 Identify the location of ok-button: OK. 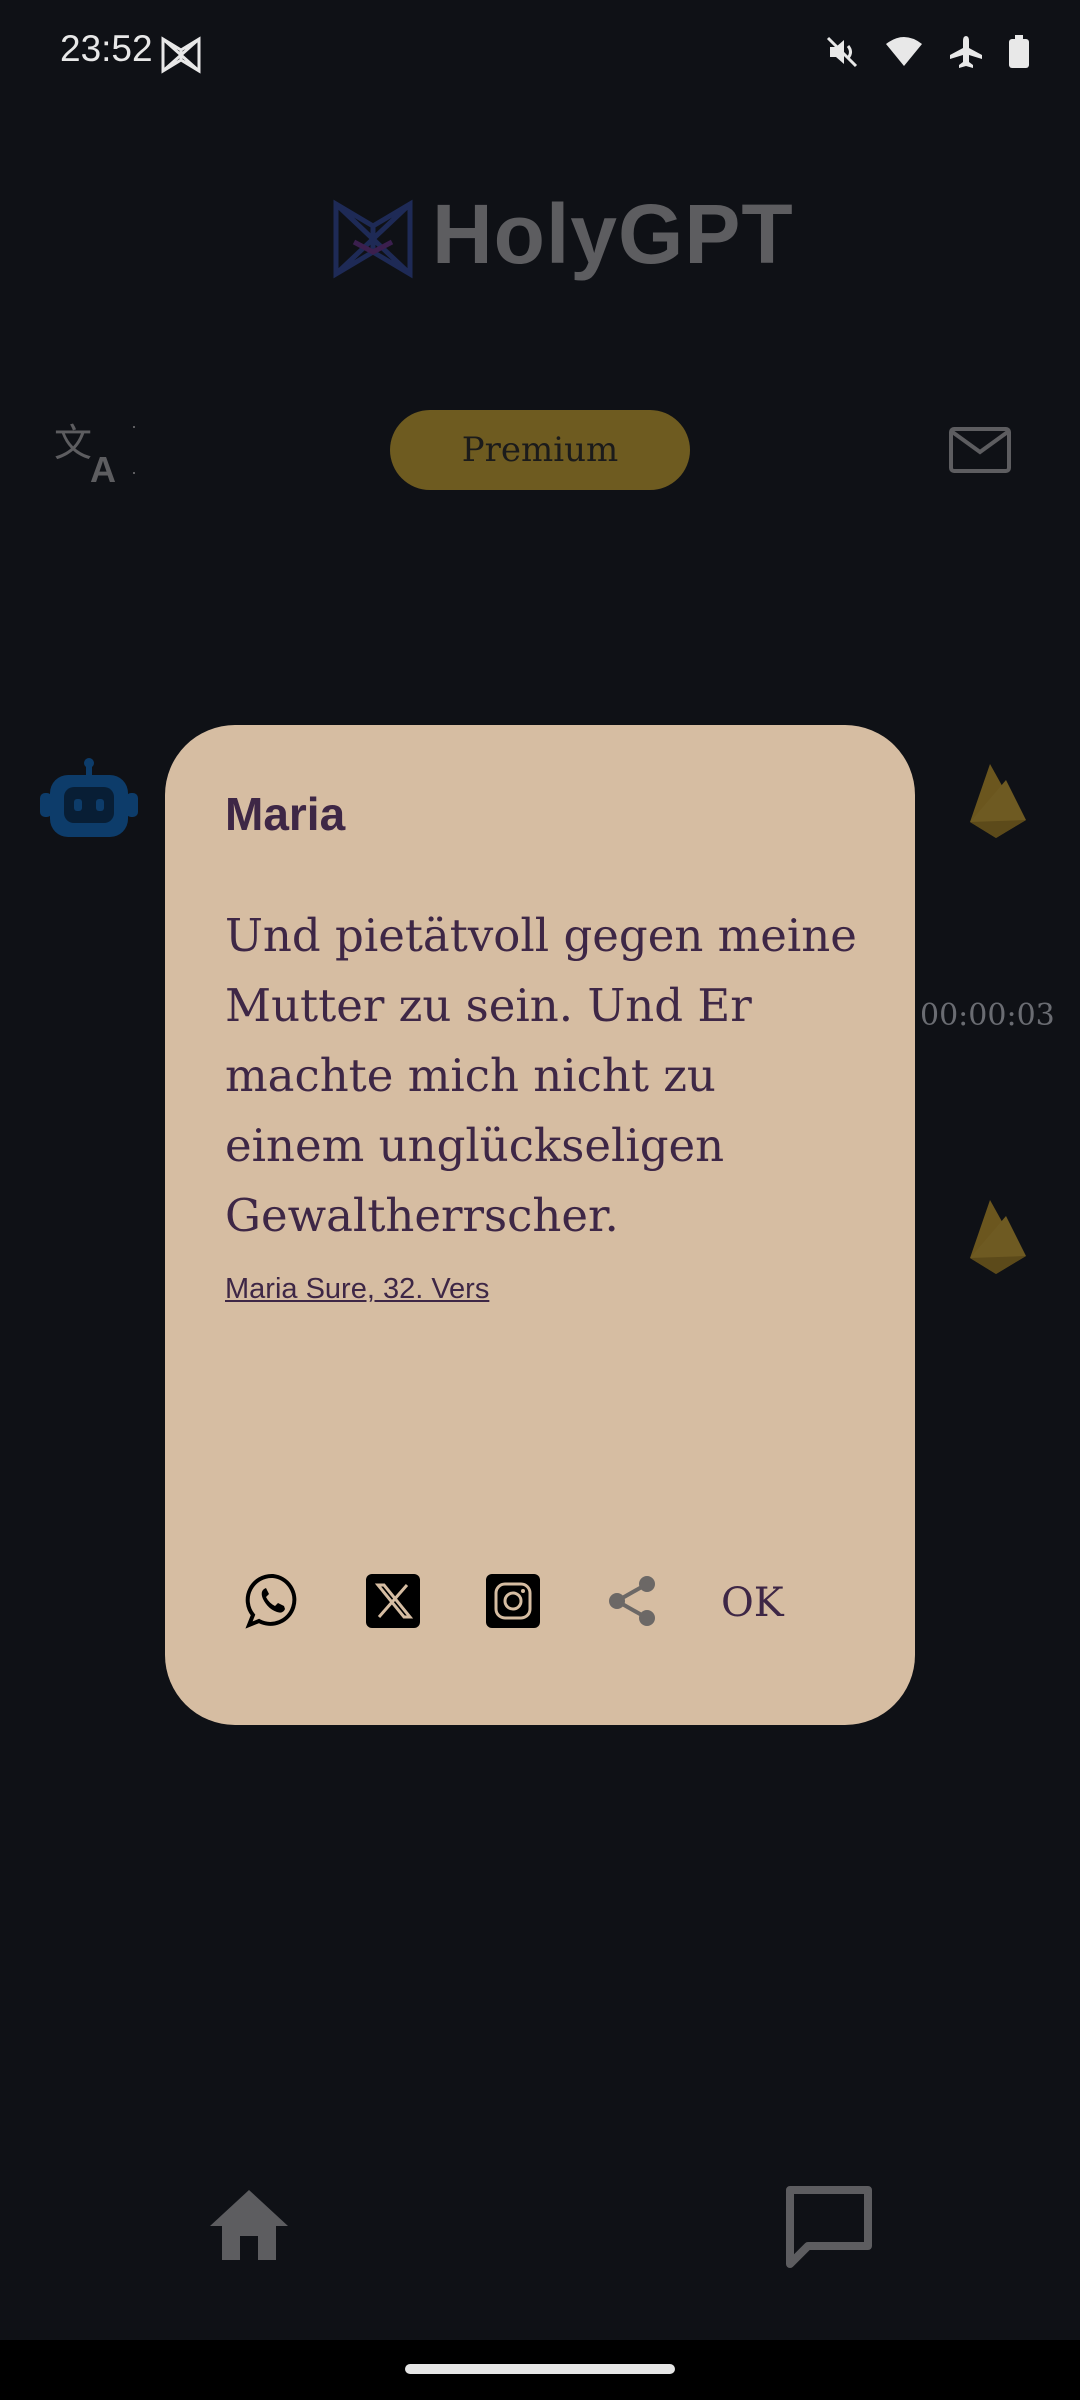
(752, 1603).